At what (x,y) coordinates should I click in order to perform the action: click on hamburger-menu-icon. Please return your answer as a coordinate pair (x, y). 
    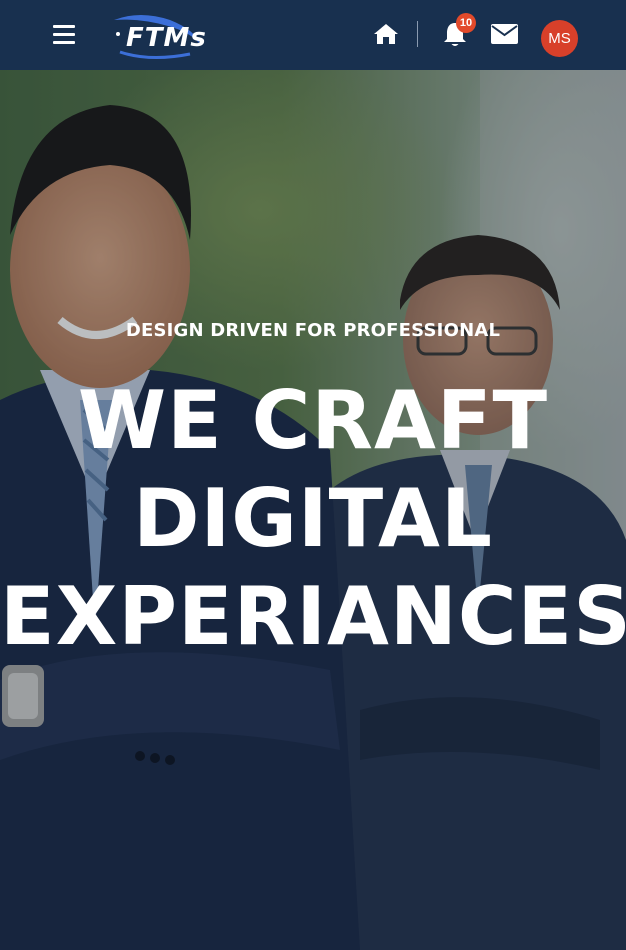
    Looking at the image, I should click on (64, 35).